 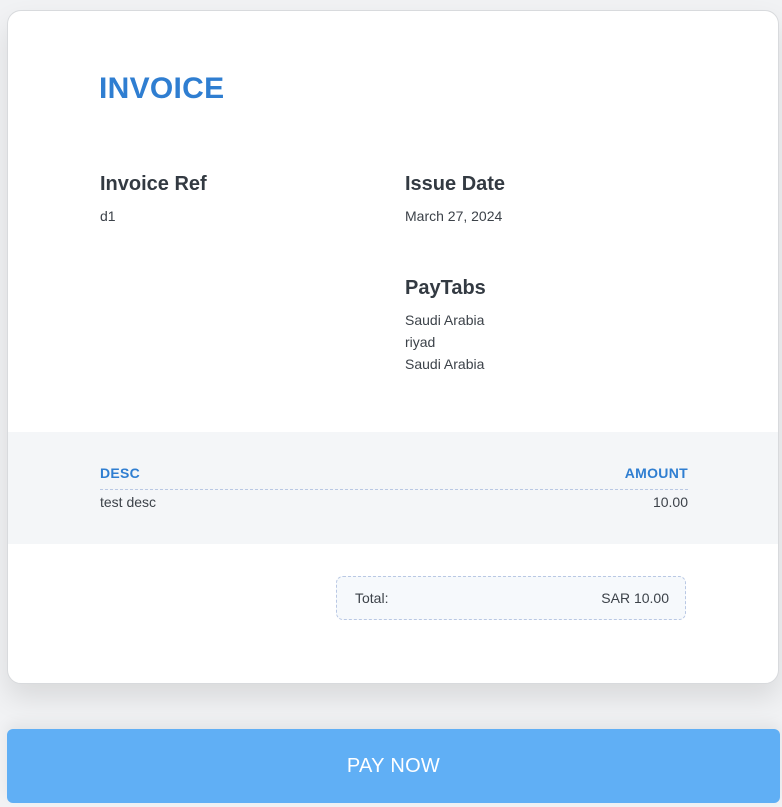 What do you see at coordinates (454, 216) in the screenshot?
I see `issue-date-value: March 27, 2024` at bounding box center [454, 216].